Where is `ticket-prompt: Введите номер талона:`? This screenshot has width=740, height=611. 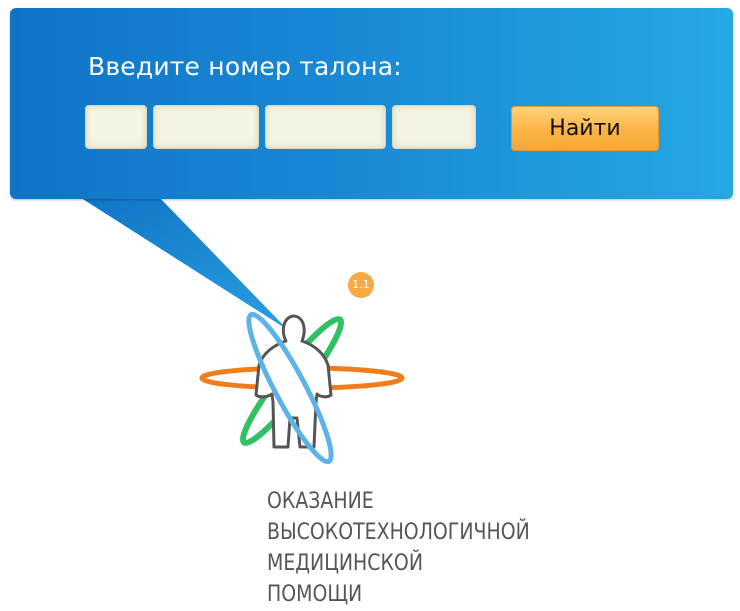
ticket-prompt: Введите номер талона: is located at coordinates (245, 66).